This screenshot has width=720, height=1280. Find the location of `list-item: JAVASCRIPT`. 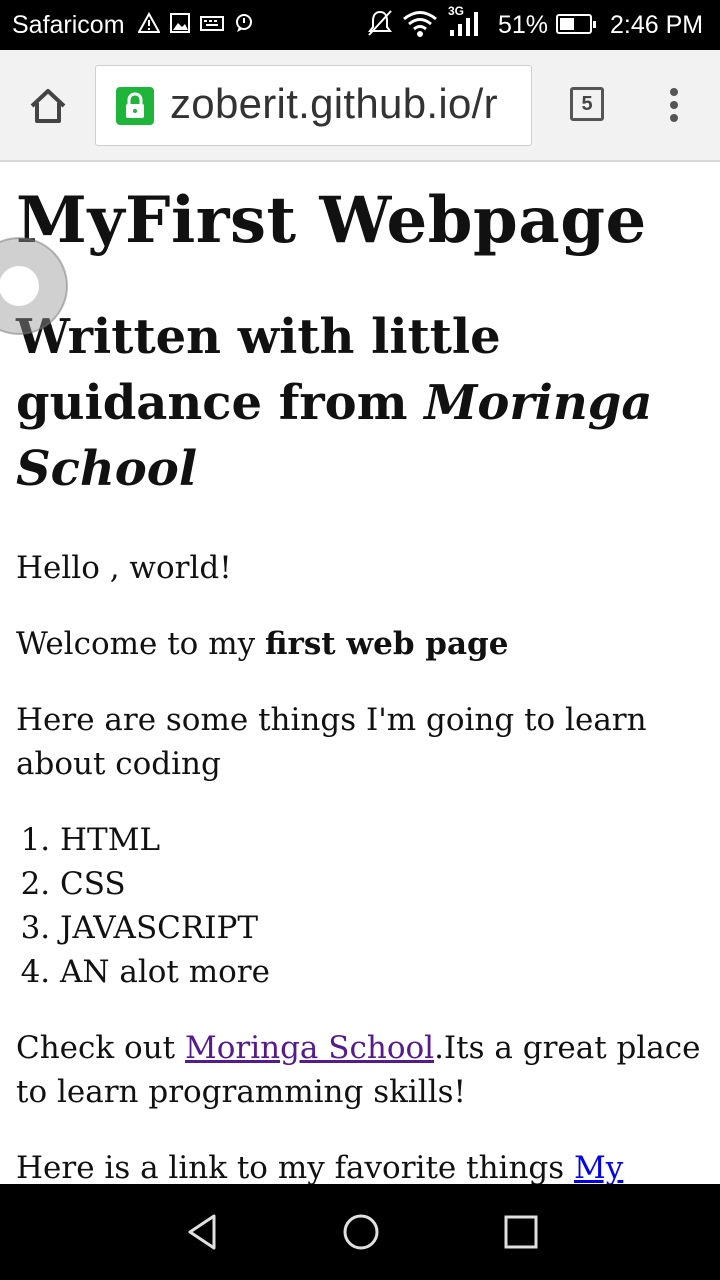

list-item: JAVASCRIPT is located at coordinates (383, 928).